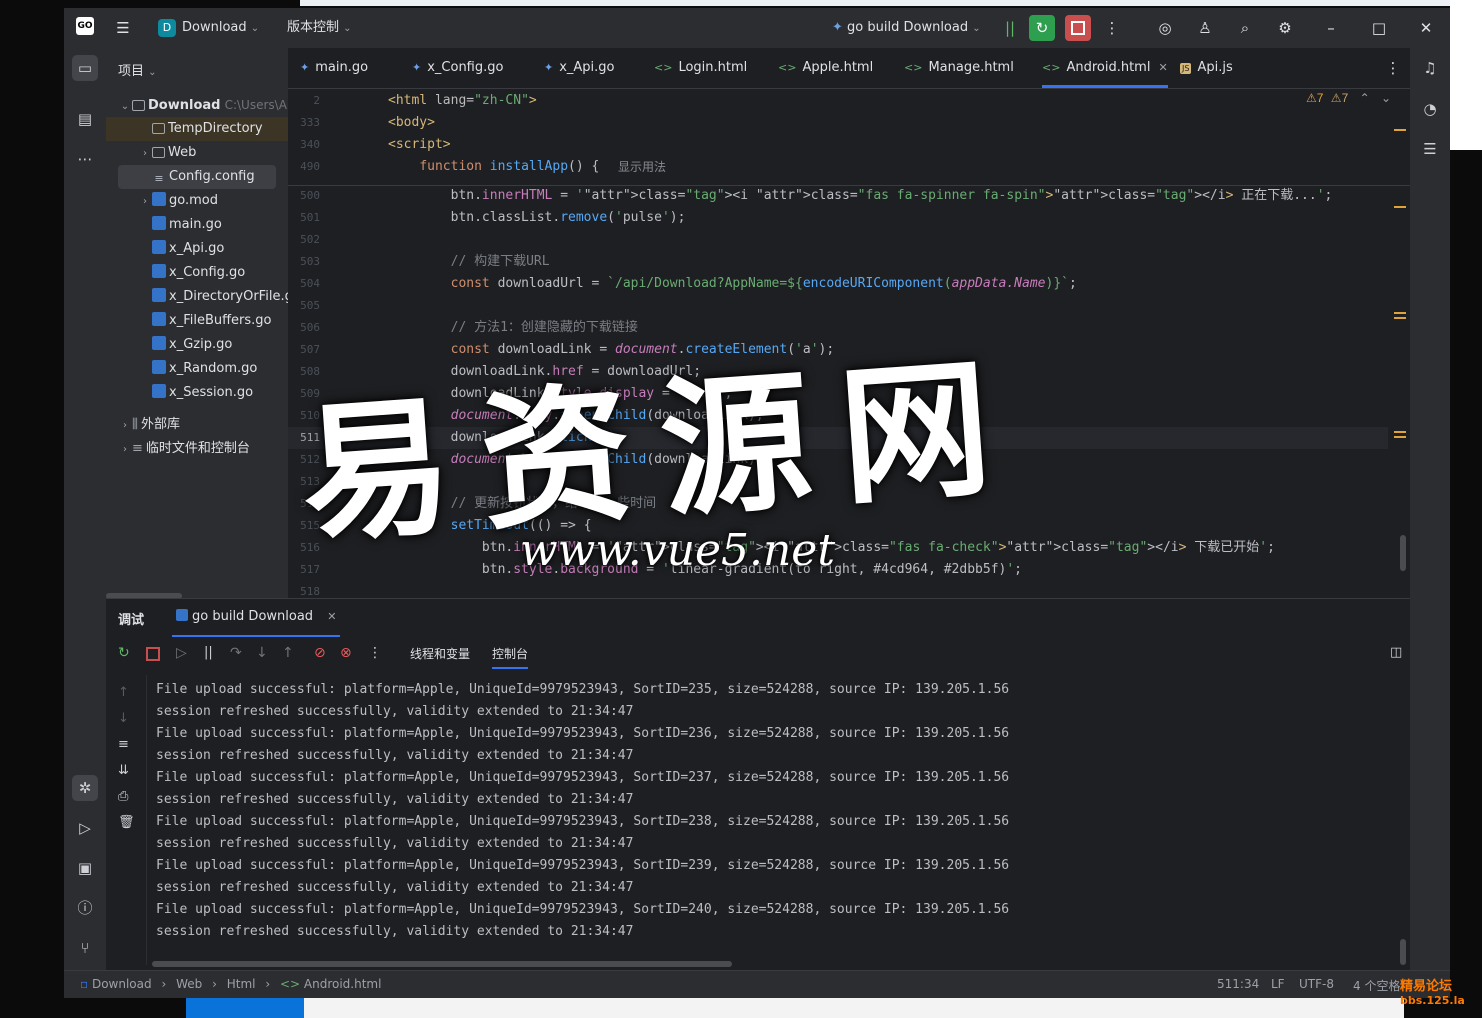 The image size is (1482, 1018). I want to click on search-icon: ⌕, so click(1245, 28).